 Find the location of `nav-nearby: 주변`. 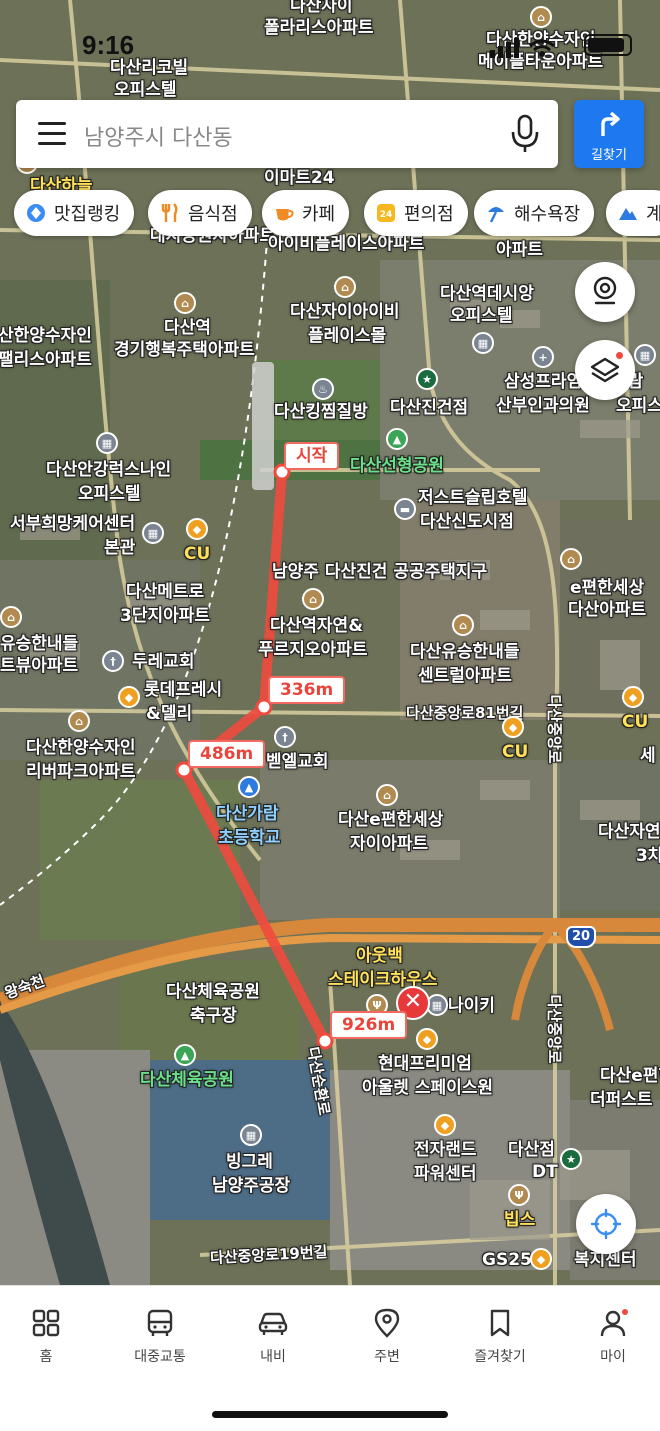

nav-nearby: 주변 is located at coordinates (387, 1337).